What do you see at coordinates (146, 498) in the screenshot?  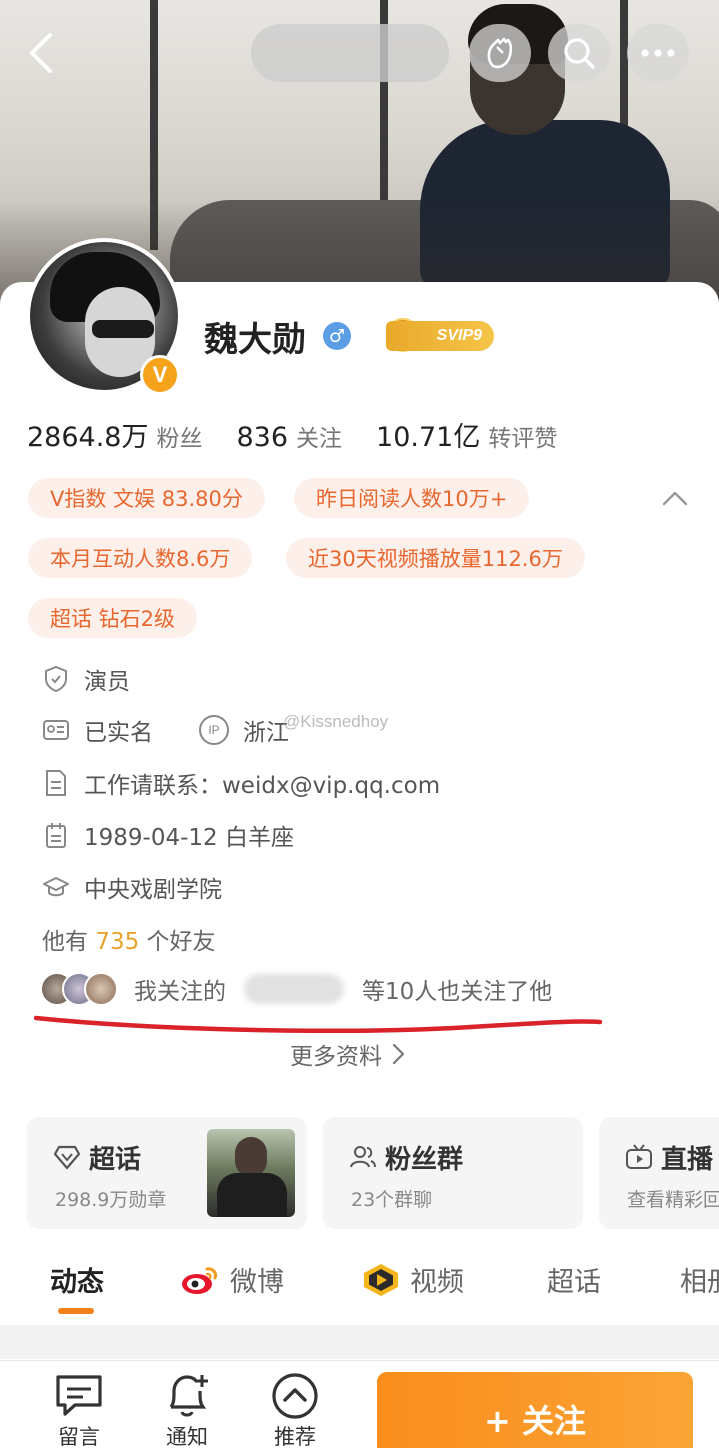 I see `tag-v-index: V指数 文娱 83.80分` at bounding box center [146, 498].